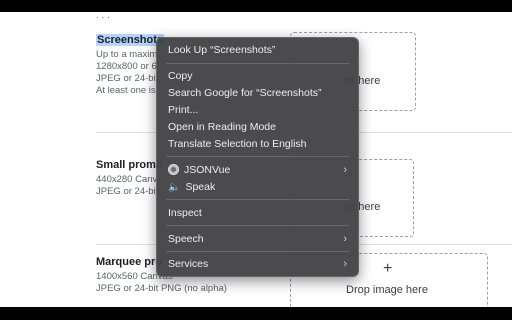  Describe the element at coordinates (245, 93) in the screenshot. I see `menu-item-label: Search Google for “Screenshots”` at that location.